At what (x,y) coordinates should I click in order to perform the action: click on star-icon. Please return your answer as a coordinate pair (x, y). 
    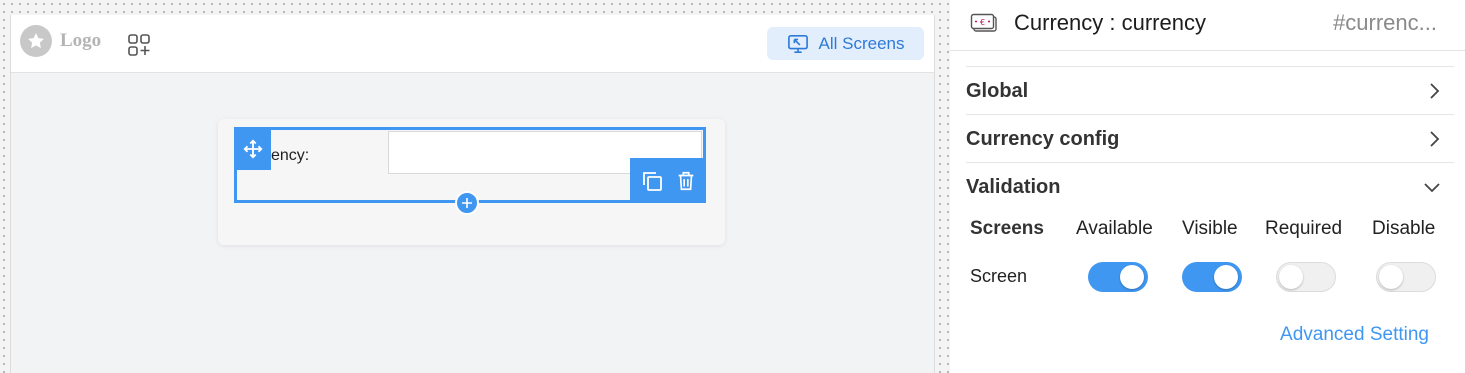
    Looking at the image, I should click on (36, 41).